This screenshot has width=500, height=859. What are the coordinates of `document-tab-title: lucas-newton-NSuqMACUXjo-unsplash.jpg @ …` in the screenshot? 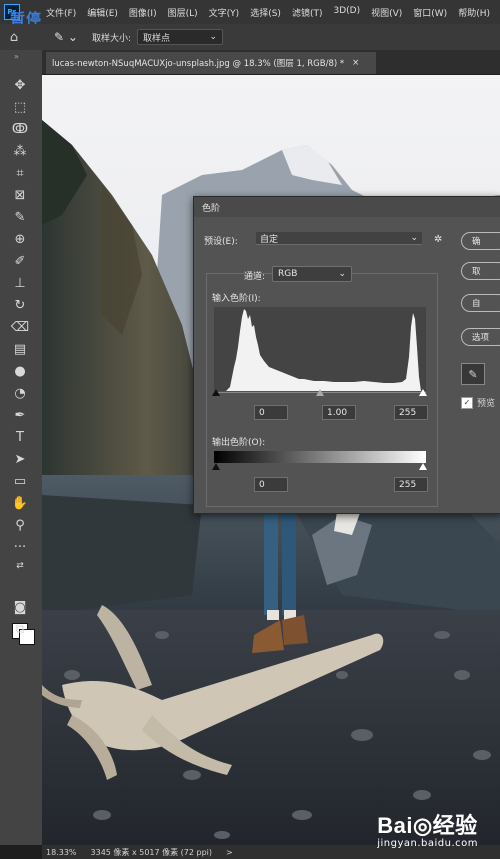 It's located at (198, 64).